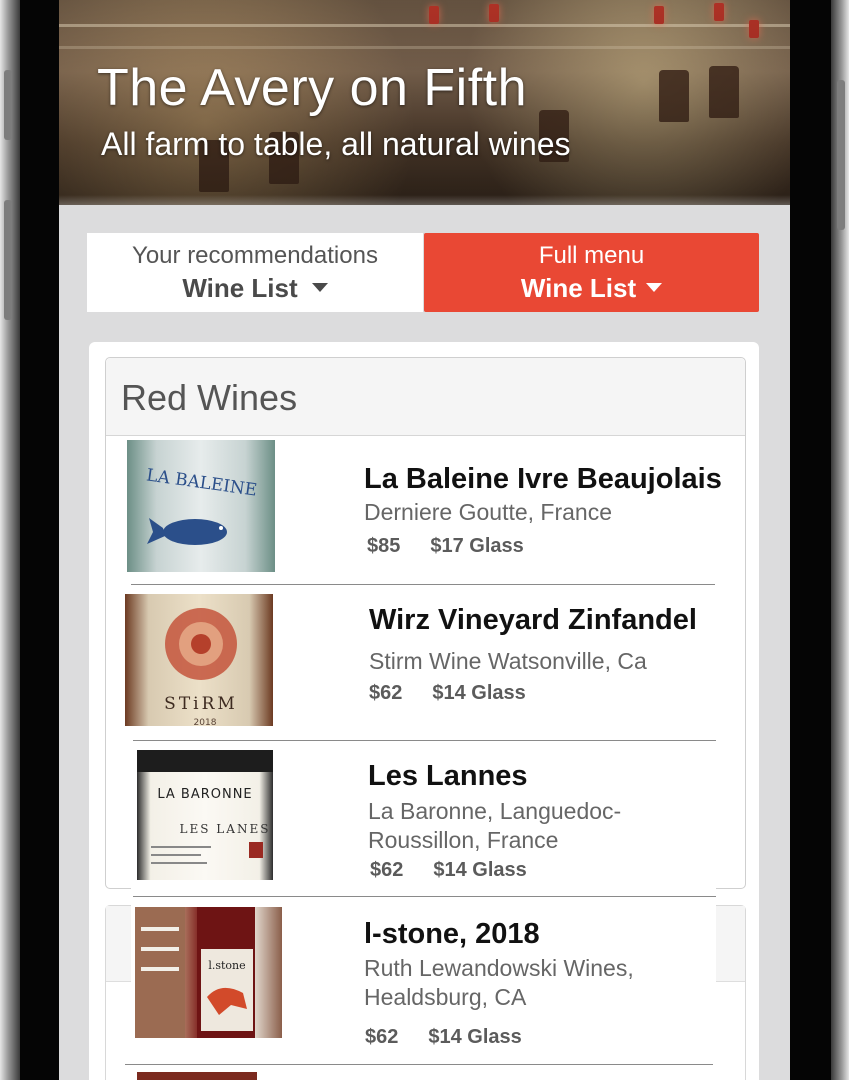 This screenshot has height=1080, width=849. Describe the element at coordinates (204, 794) in the screenshot. I see `bottle-label-text: LA BARONNE` at that location.